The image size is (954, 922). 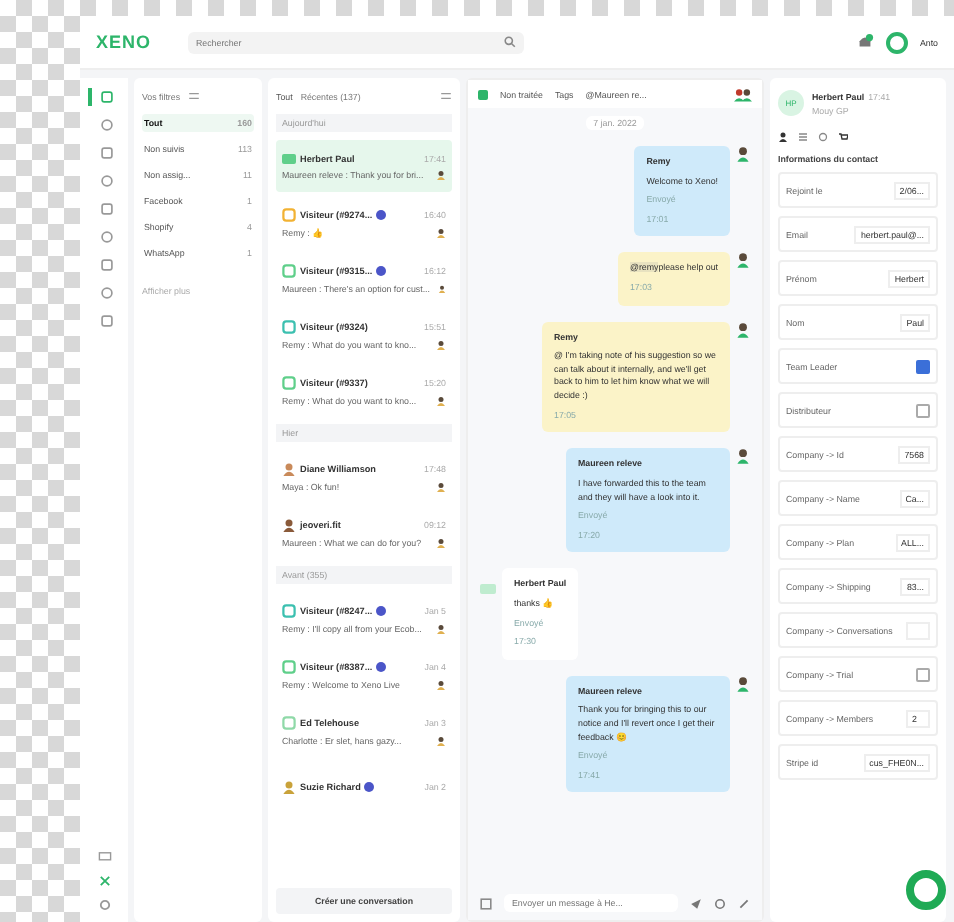 I want to click on bell-icon, so click(x=864, y=42).